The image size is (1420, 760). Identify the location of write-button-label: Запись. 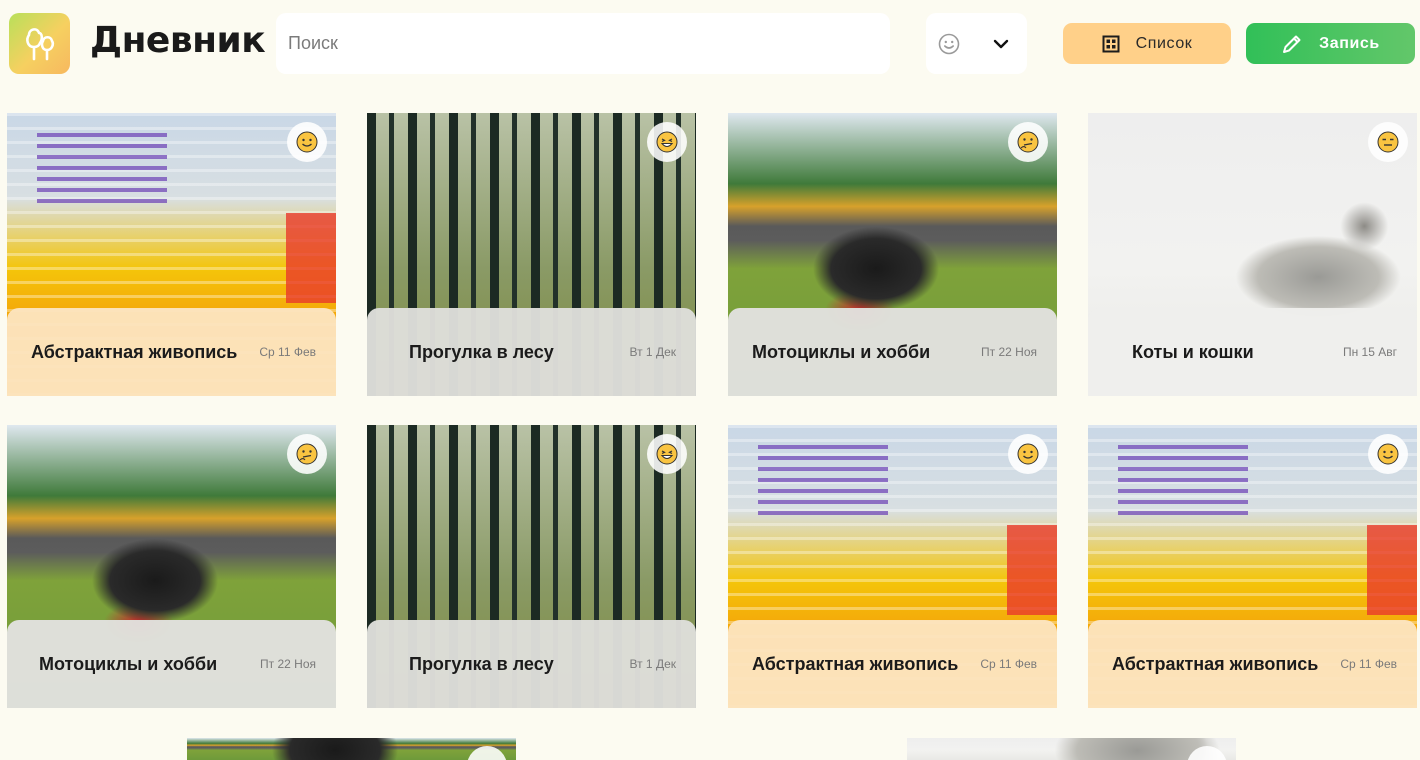
(1349, 43).